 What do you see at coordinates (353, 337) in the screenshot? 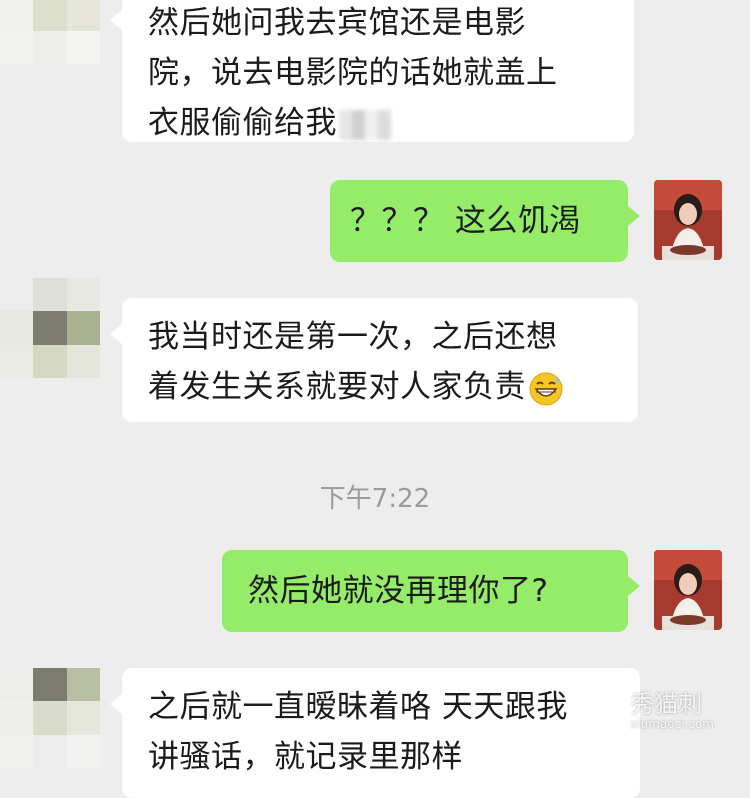
I see `message-line: 我当时还是第一次，之后还想` at bounding box center [353, 337].